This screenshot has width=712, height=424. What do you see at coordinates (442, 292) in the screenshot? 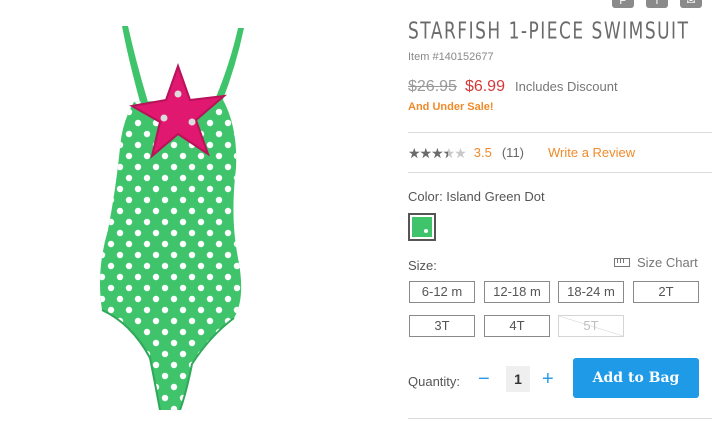
I see `size-option: 6-12 m` at bounding box center [442, 292].